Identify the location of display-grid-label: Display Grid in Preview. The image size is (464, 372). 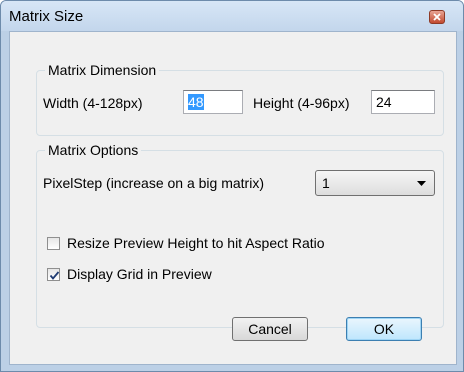
(139, 274).